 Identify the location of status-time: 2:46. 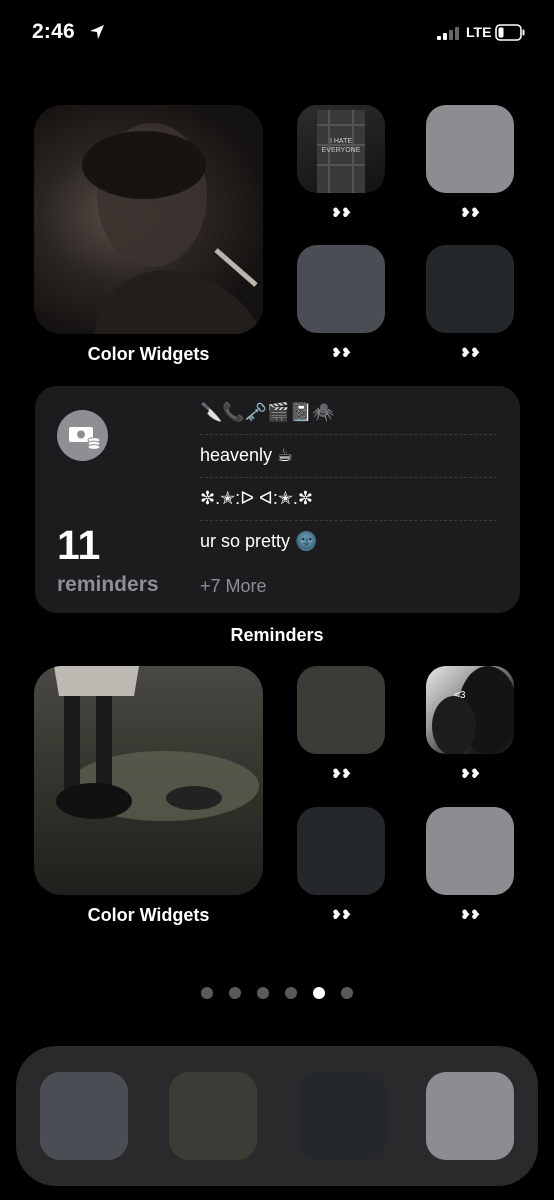
(53, 31).